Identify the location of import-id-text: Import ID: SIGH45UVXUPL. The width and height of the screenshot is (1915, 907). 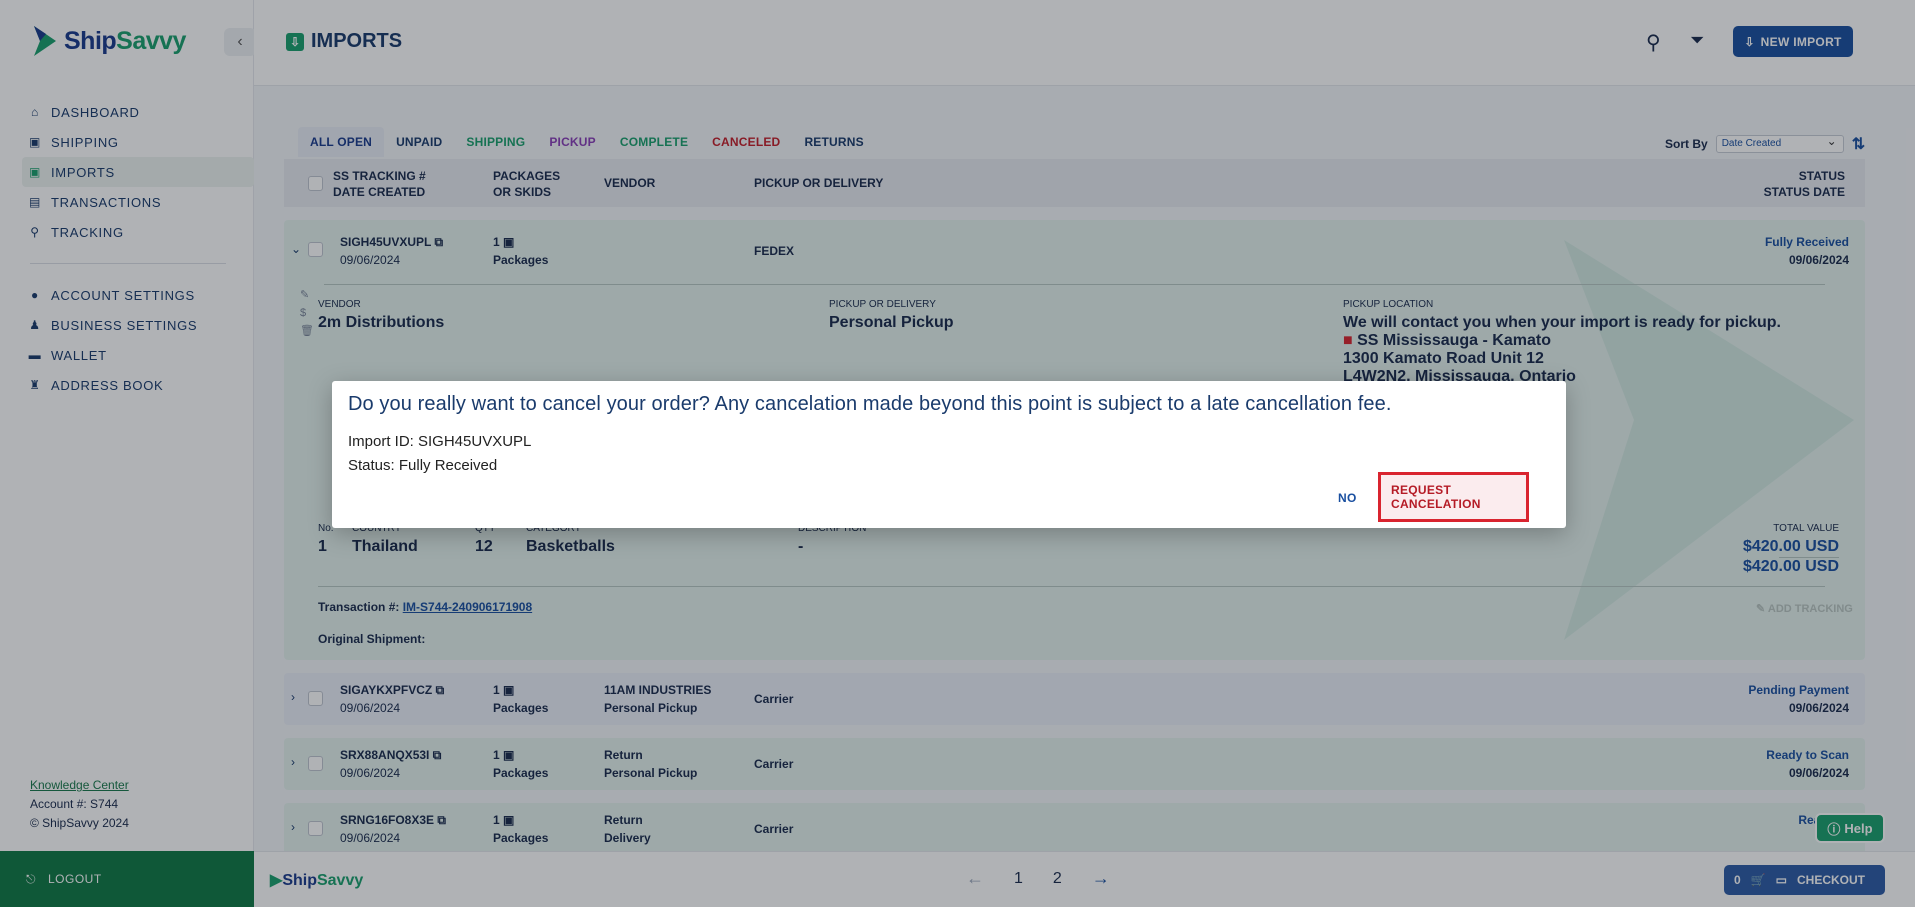
(440, 441).